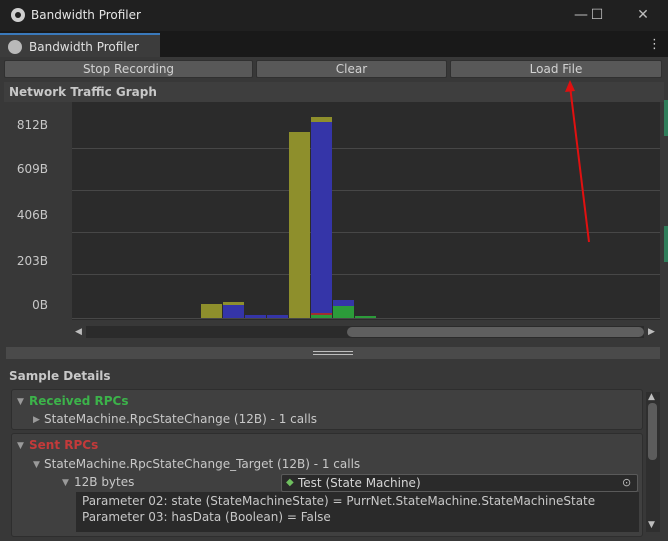  What do you see at coordinates (570, 86) in the screenshot?
I see `annotation-arrow-head` at bounding box center [570, 86].